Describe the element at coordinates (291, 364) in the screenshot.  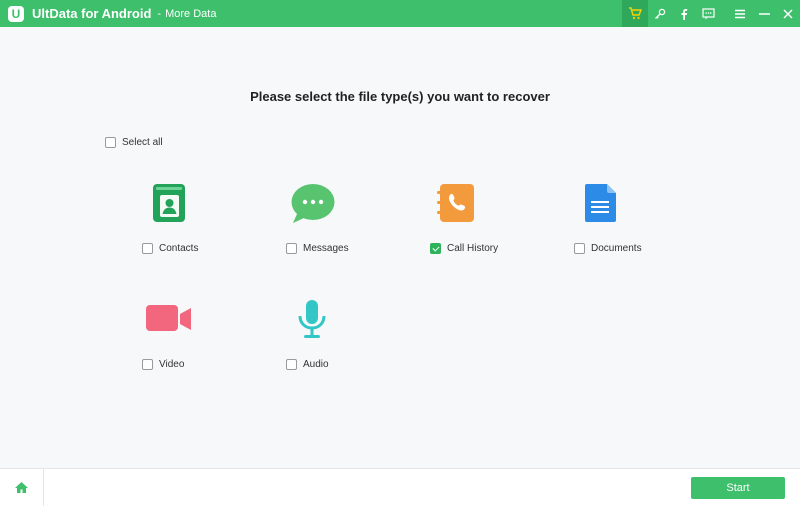
I see `audio-checkbox-box` at that location.